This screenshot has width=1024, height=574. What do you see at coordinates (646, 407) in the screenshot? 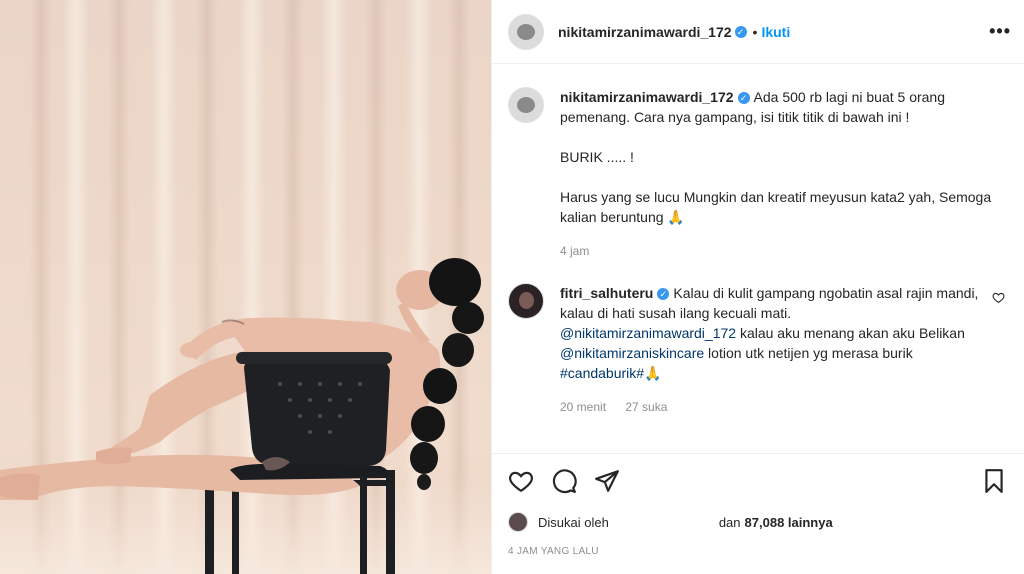
I see `comment-like-count: 27 suka` at bounding box center [646, 407].